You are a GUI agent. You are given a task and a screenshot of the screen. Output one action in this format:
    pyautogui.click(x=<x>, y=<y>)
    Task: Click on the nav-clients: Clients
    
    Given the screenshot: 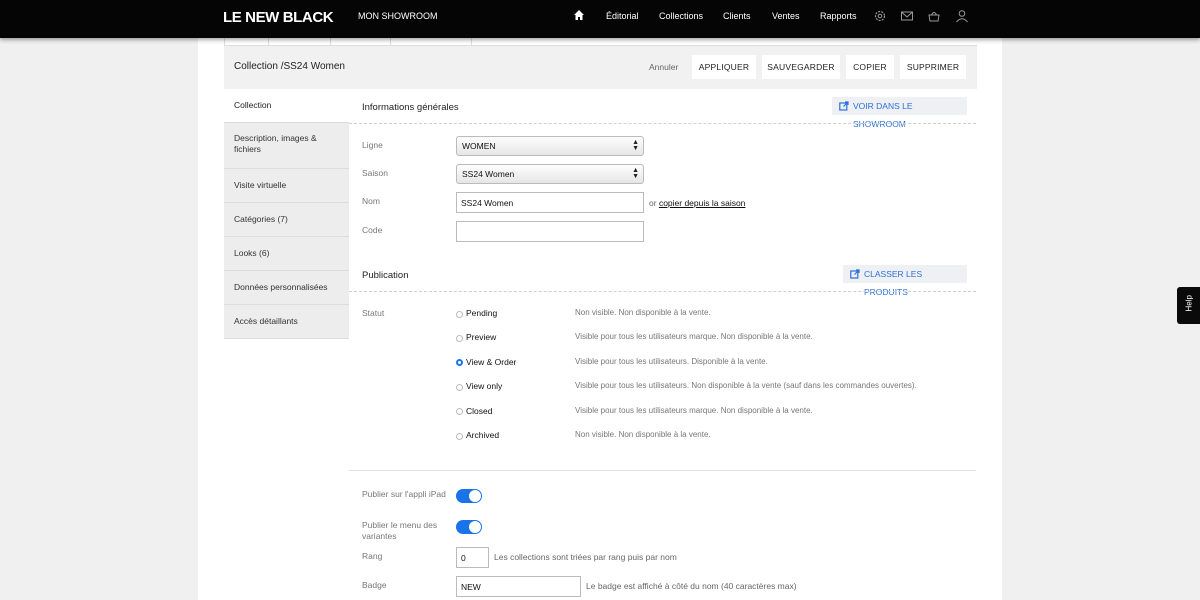 What is the action you would take?
    pyautogui.click(x=737, y=16)
    